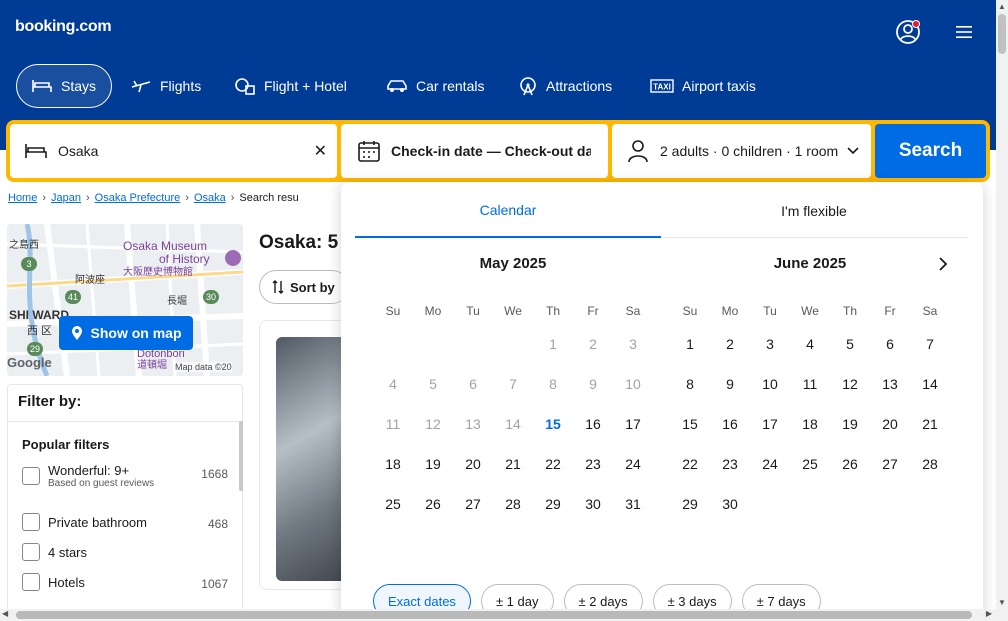 Image resolution: width=1008 pixels, height=621 pixels. What do you see at coordinates (138, 198) in the screenshot?
I see `breadcrumb-osaka-prefecture: Osaka Prefecture` at bounding box center [138, 198].